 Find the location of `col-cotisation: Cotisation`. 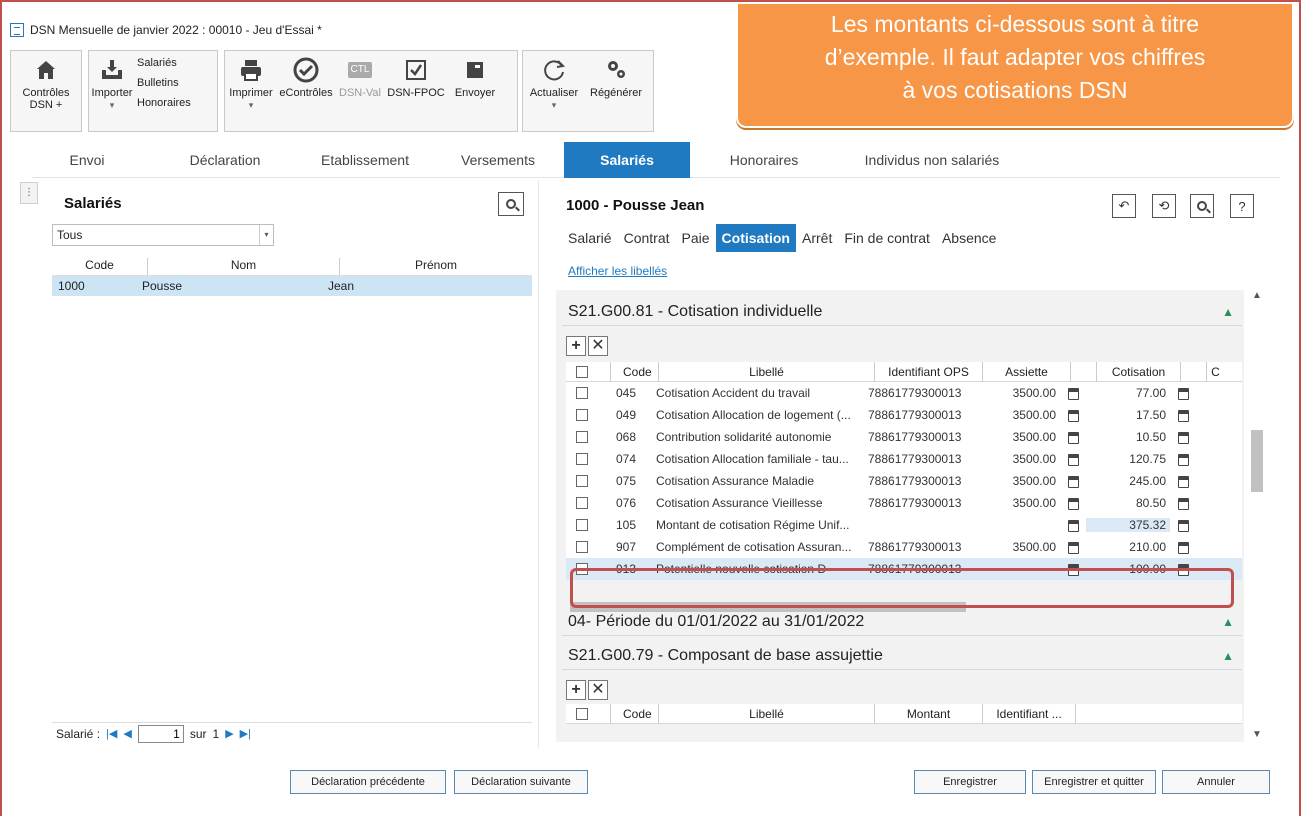

col-cotisation: Cotisation is located at coordinates (1138, 371).